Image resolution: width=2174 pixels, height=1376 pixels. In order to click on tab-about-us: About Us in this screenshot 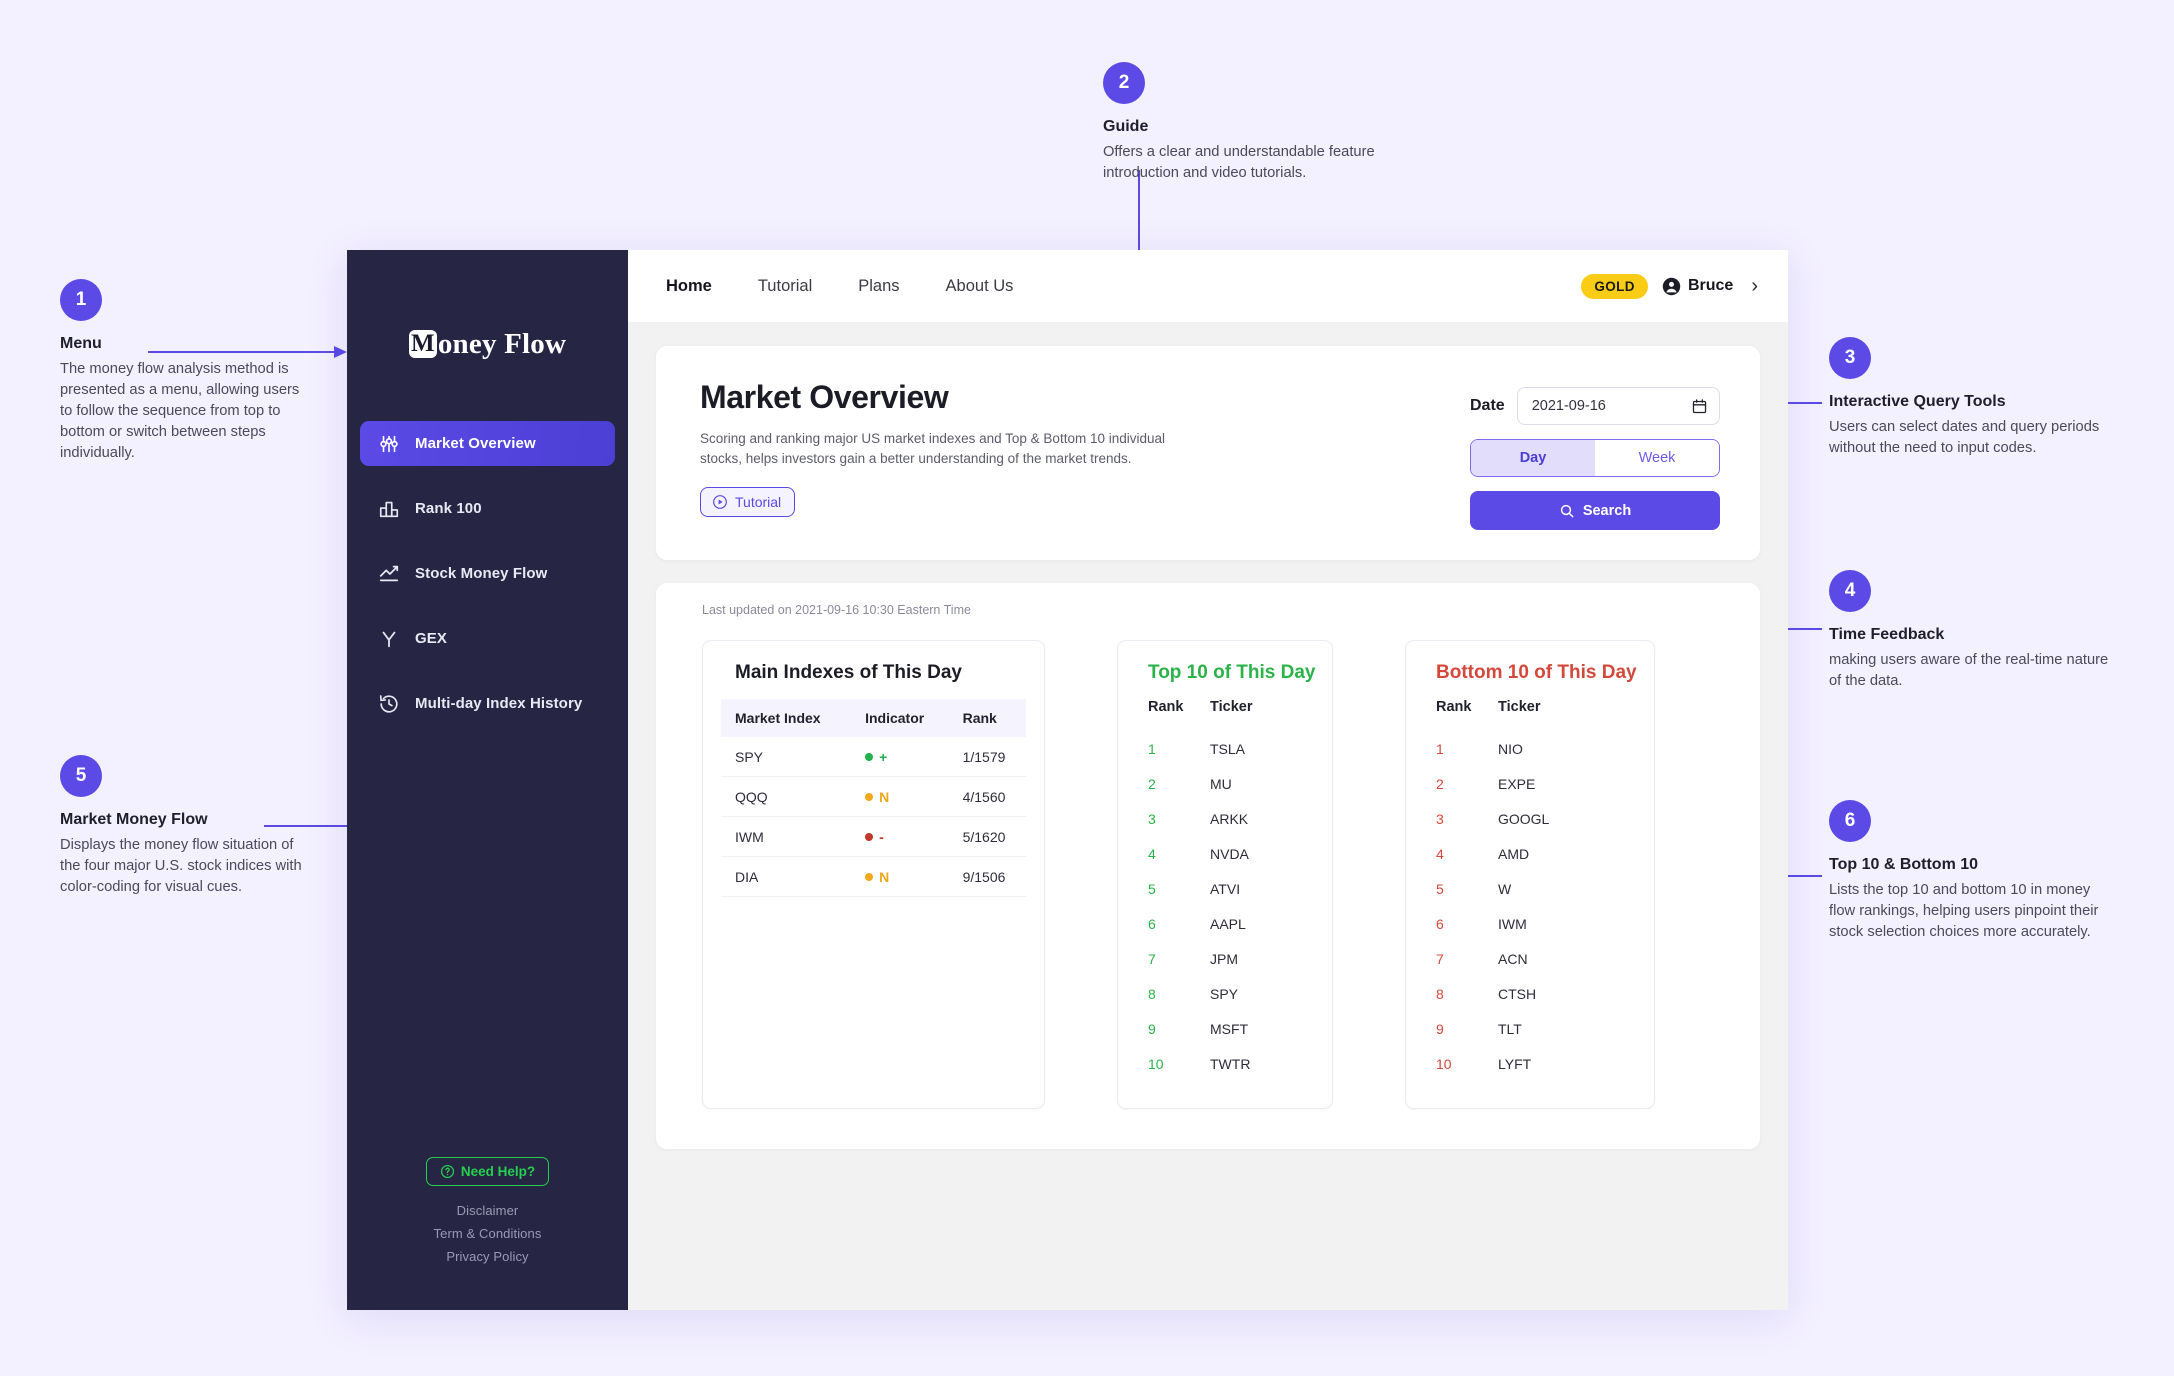, I will do `click(980, 286)`.